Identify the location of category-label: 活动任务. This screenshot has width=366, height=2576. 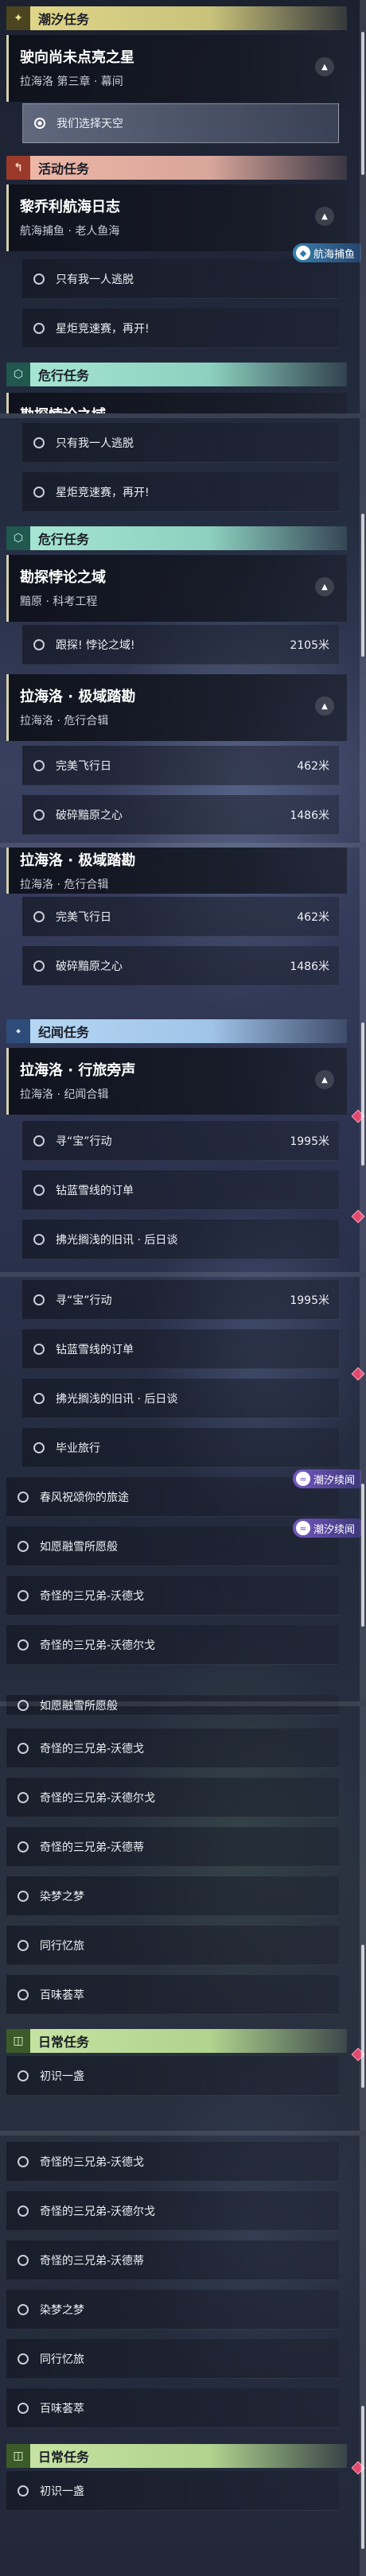
(64, 169).